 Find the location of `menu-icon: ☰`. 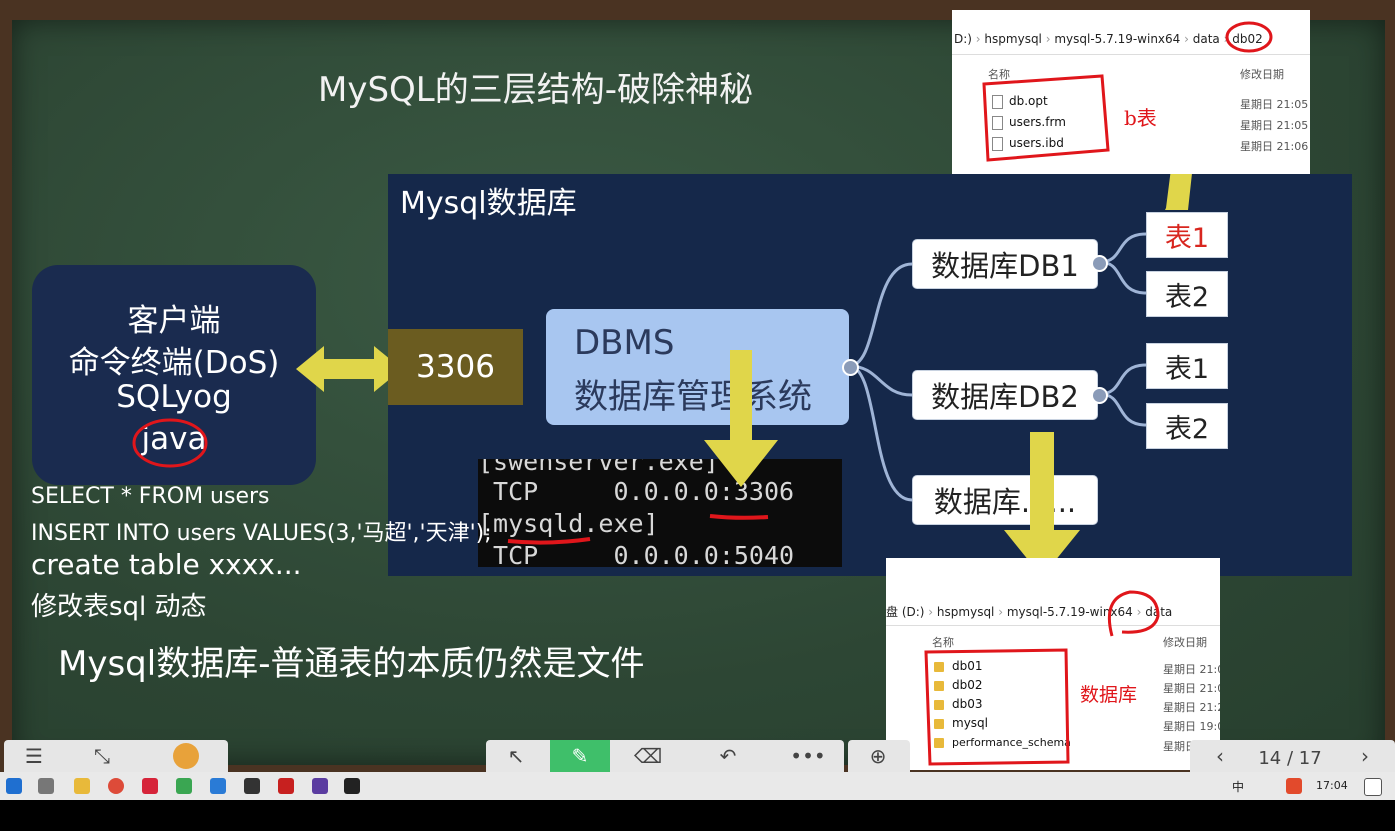

menu-icon: ☰ is located at coordinates (34, 756).